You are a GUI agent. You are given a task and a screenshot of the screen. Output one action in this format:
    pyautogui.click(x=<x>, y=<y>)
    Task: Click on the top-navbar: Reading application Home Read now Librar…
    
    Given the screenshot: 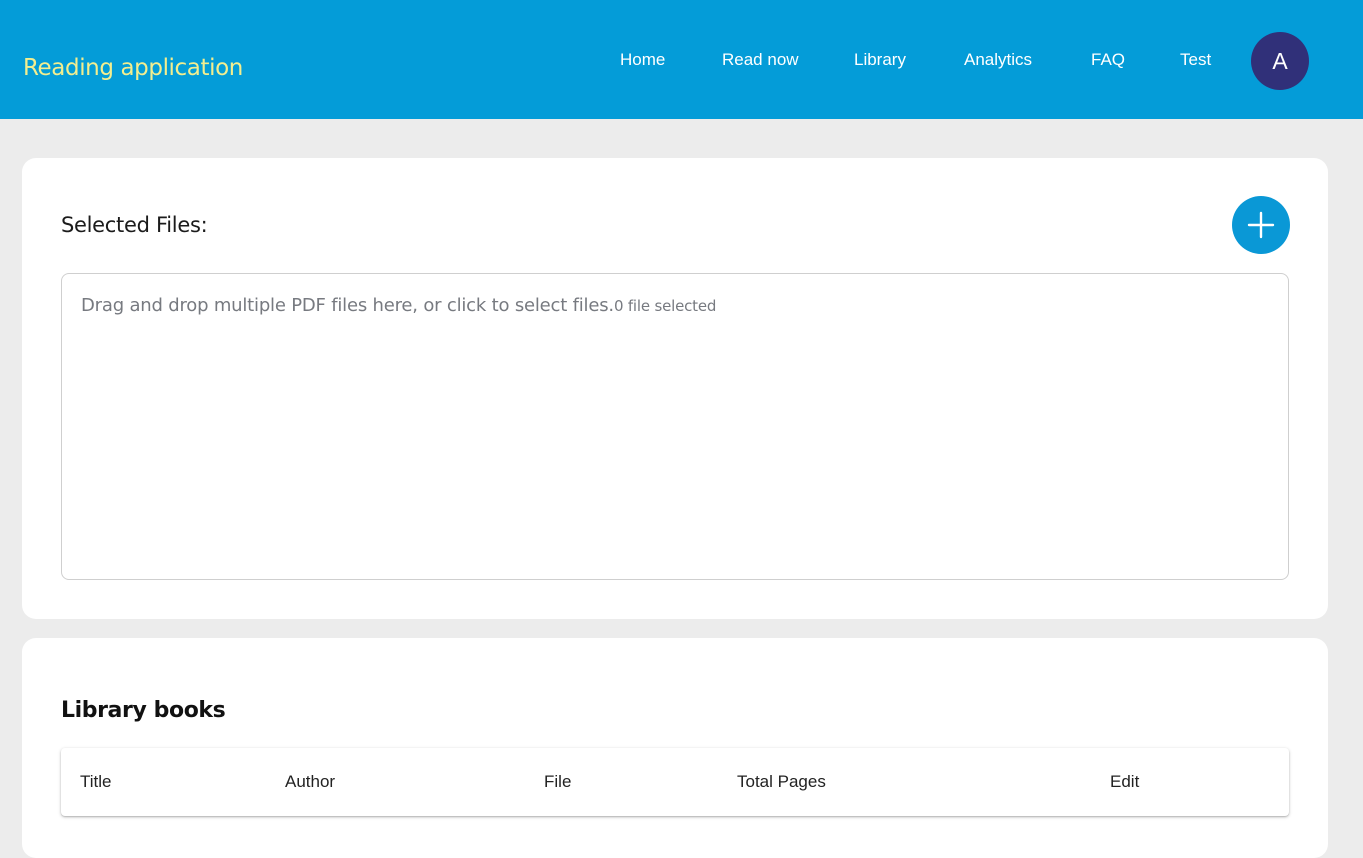 What is the action you would take?
    pyautogui.click(x=681, y=59)
    